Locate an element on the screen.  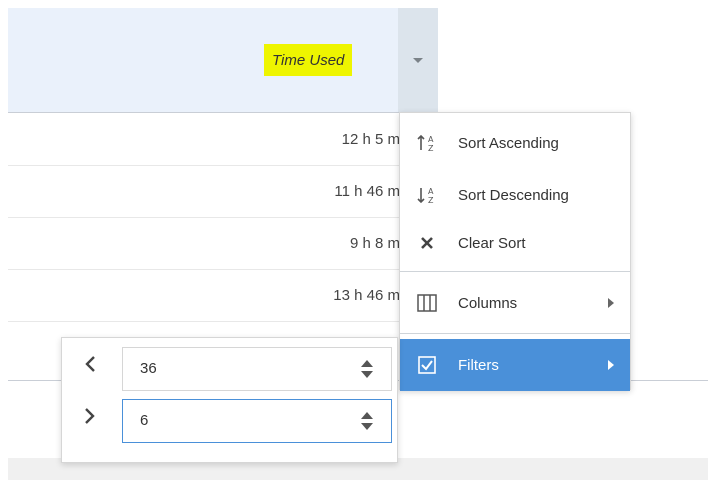
column-menu-trigger is located at coordinates (418, 60).